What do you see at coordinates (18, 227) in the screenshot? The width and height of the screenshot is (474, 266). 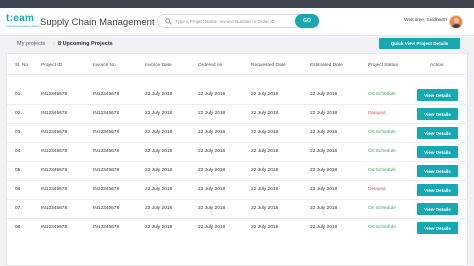 I see `cell-sl-no: 08.` at bounding box center [18, 227].